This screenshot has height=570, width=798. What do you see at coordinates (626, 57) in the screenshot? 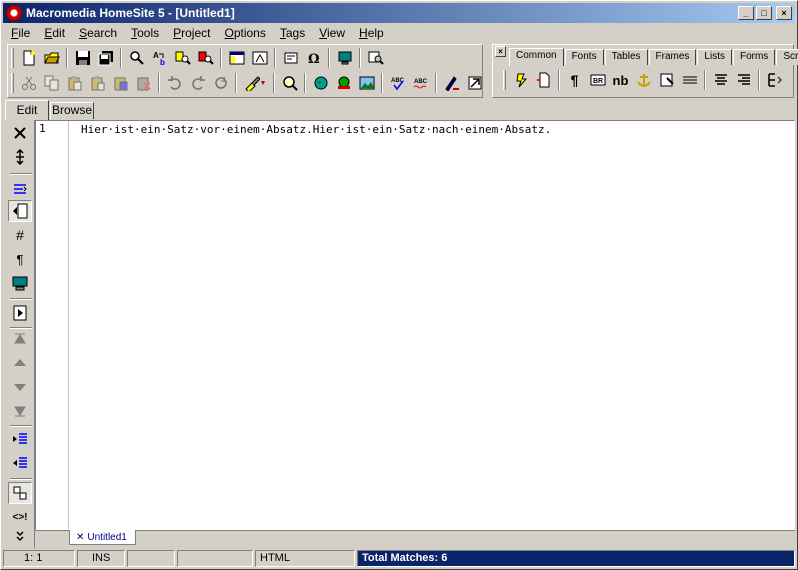
I see `tab-tables: Tables` at bounding box center [626, 57].